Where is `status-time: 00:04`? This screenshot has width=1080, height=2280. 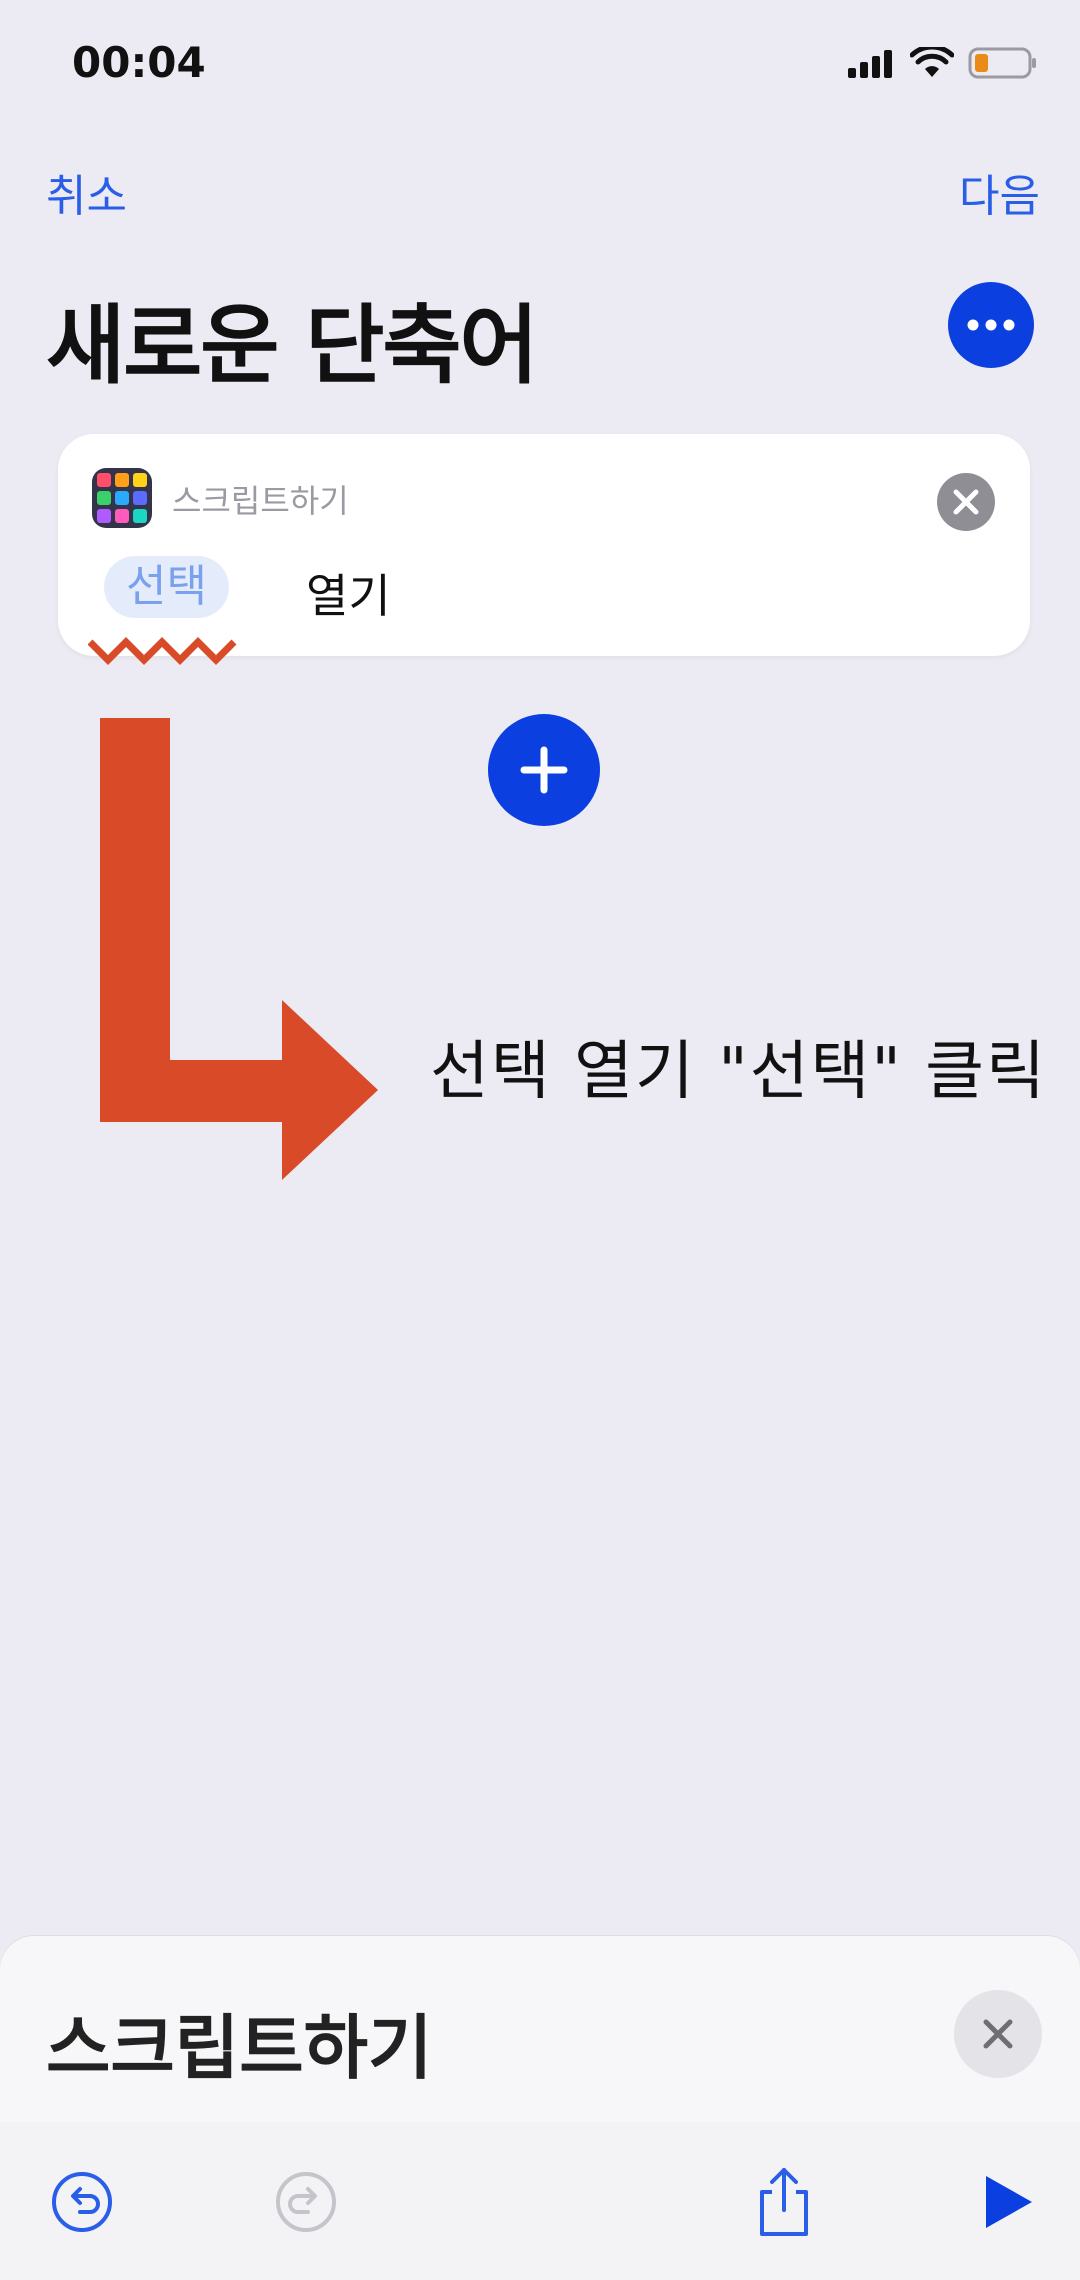
status-time: 00:04 is located at coordinates (139, 62).